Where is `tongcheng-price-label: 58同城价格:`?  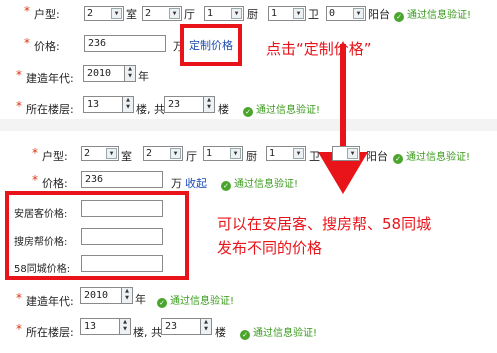
tongcheng-price-label: 58同城价格: is located at coordinates (42, 269).